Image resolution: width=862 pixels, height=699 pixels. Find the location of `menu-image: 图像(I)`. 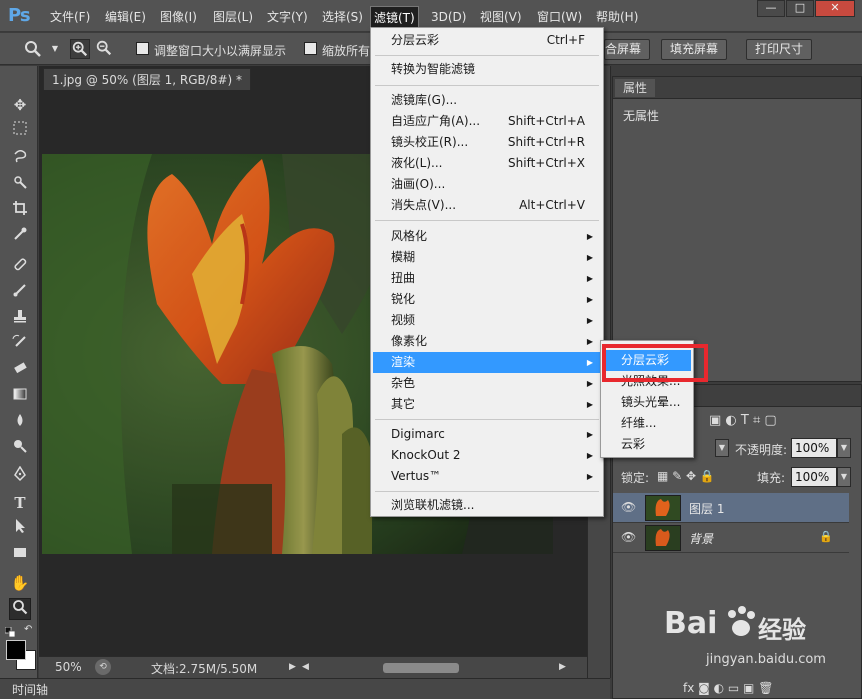

menu-image: 图像(I) is located at coordinates (178, 17).